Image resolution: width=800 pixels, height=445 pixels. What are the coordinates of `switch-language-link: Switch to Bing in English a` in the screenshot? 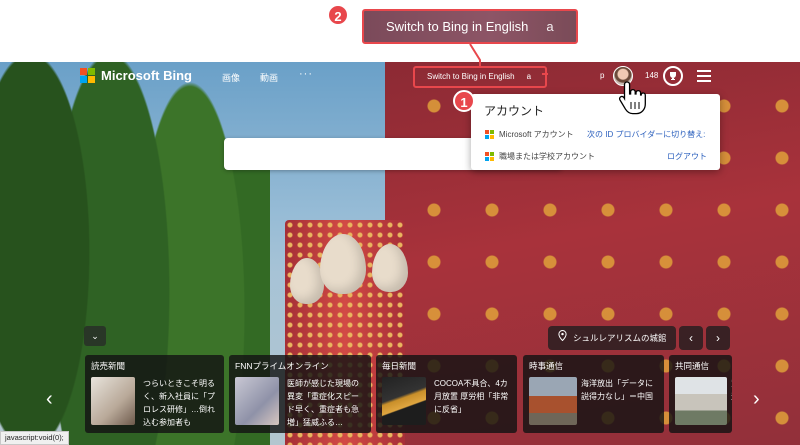 It's located at (480, 77).